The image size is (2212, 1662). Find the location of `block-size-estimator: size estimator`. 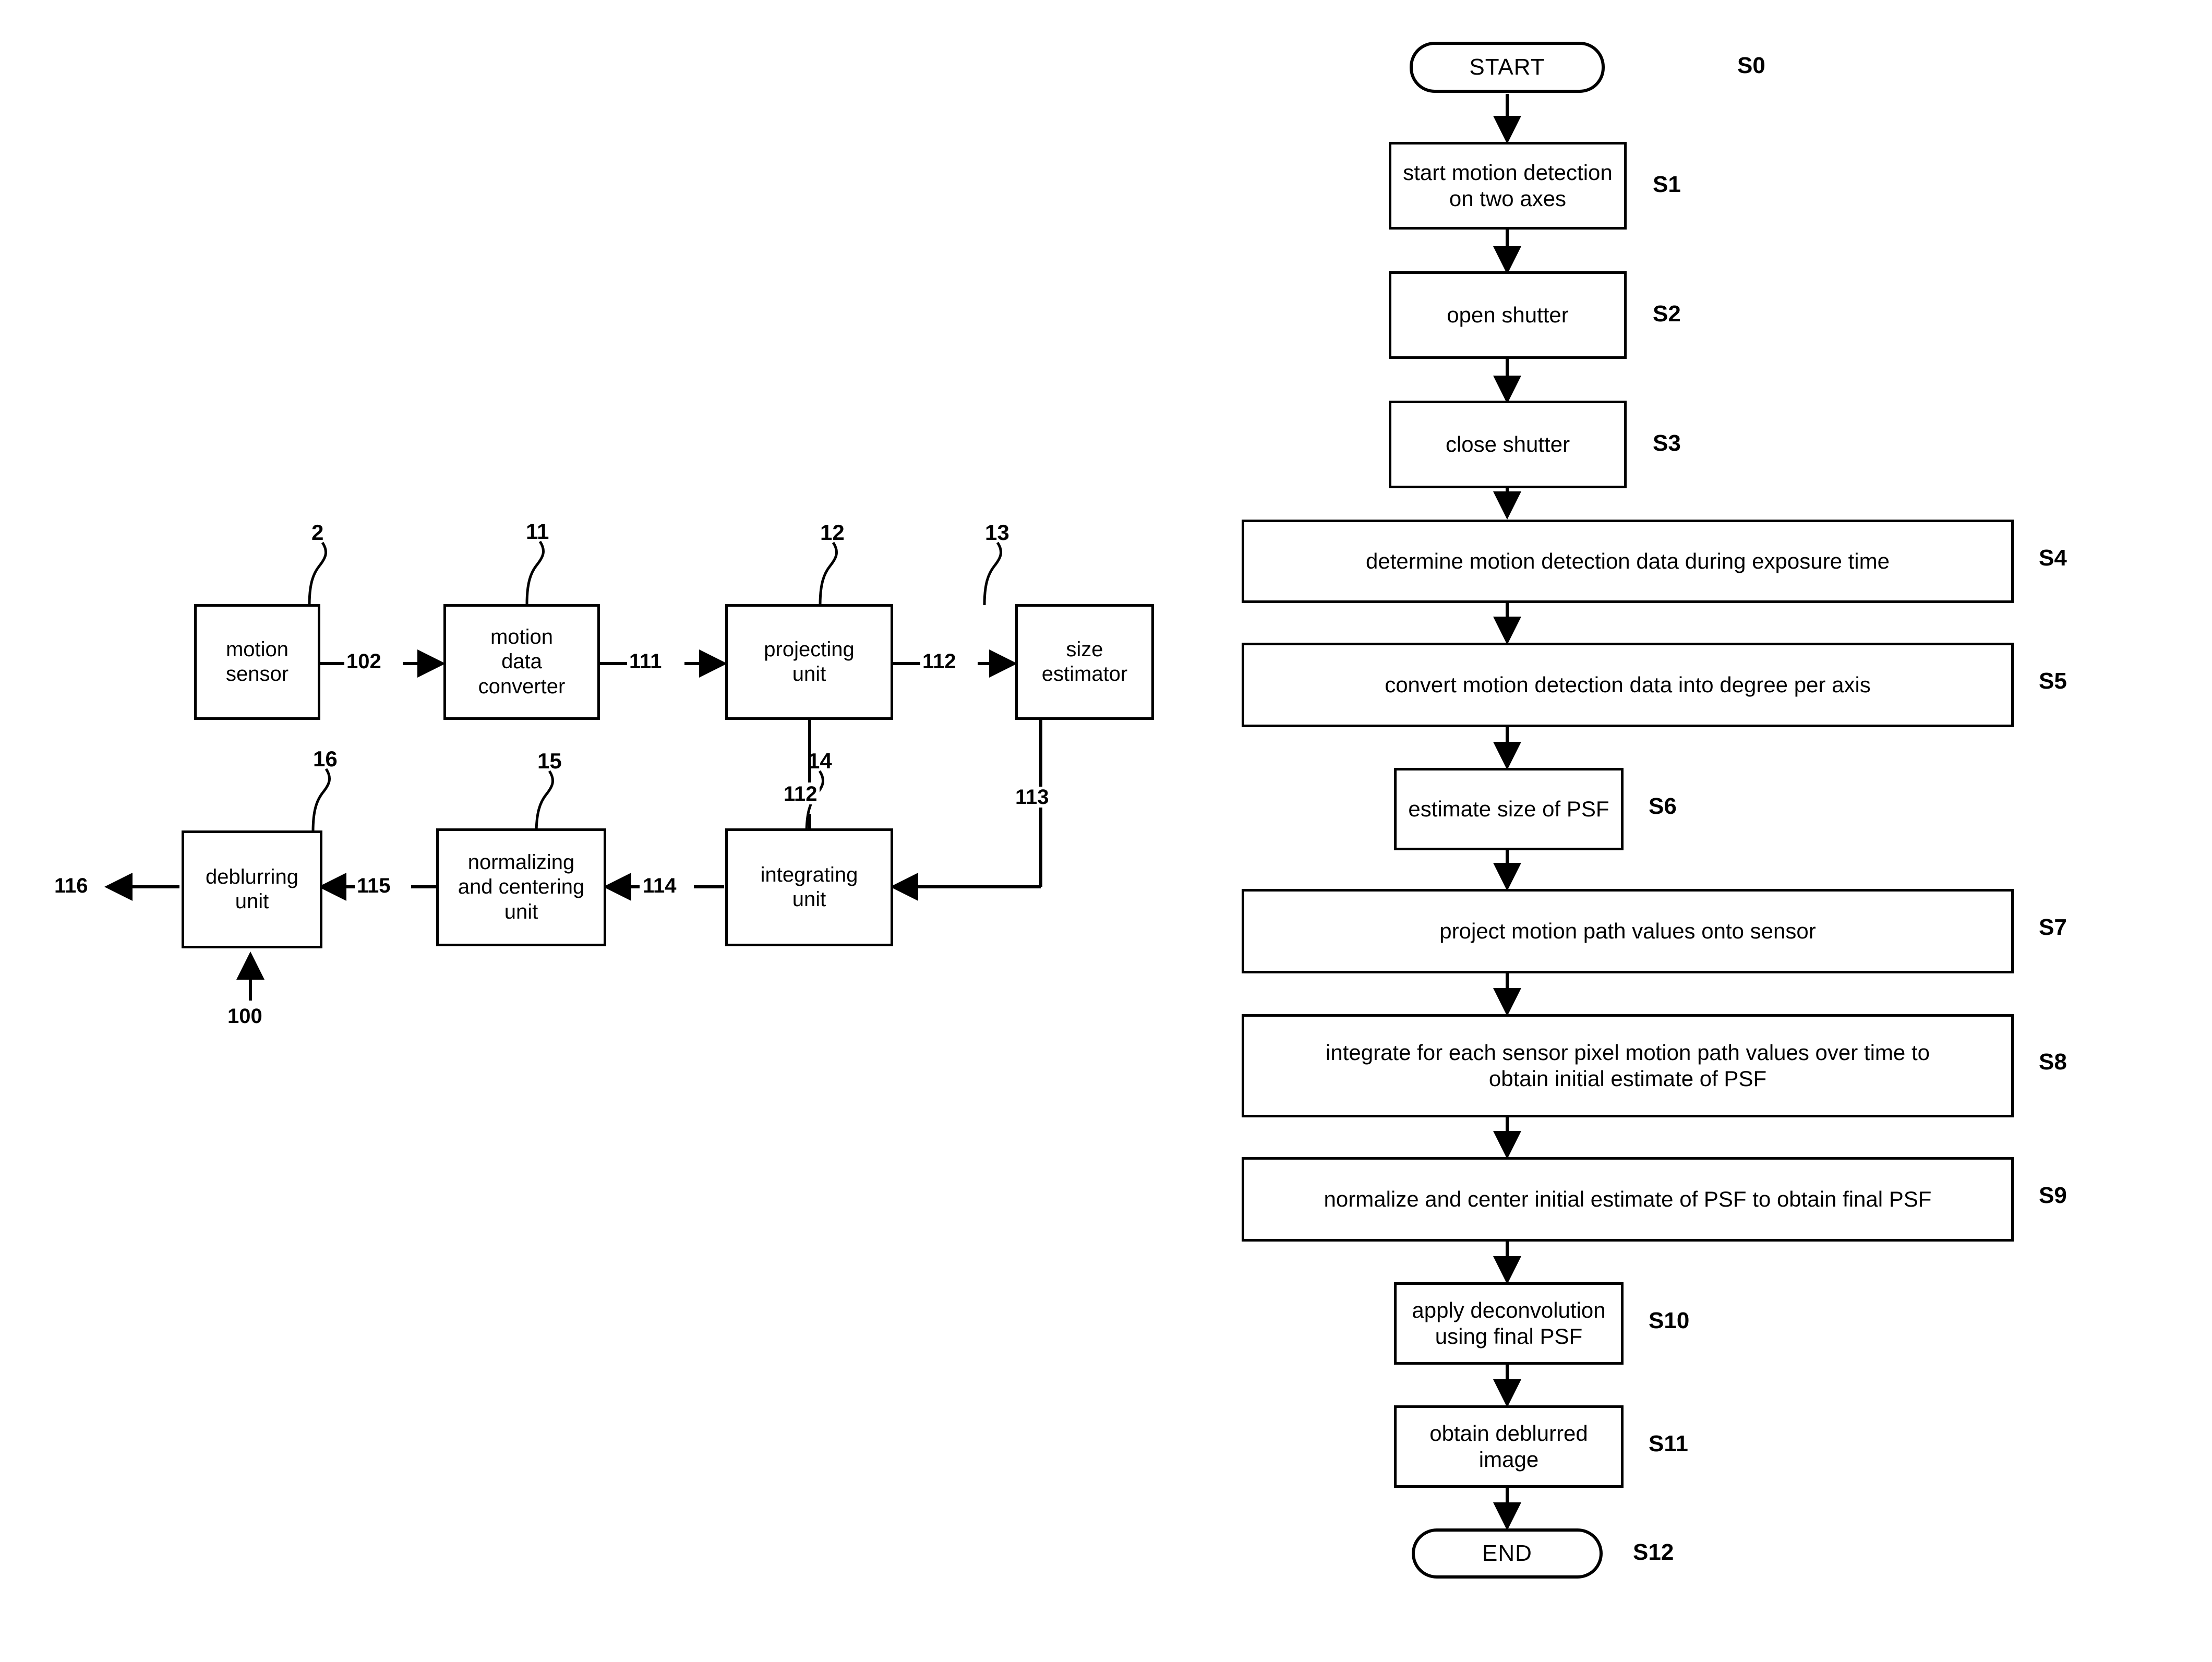

block-size-estimator: size estimator is located at coordinates (1084, 662).